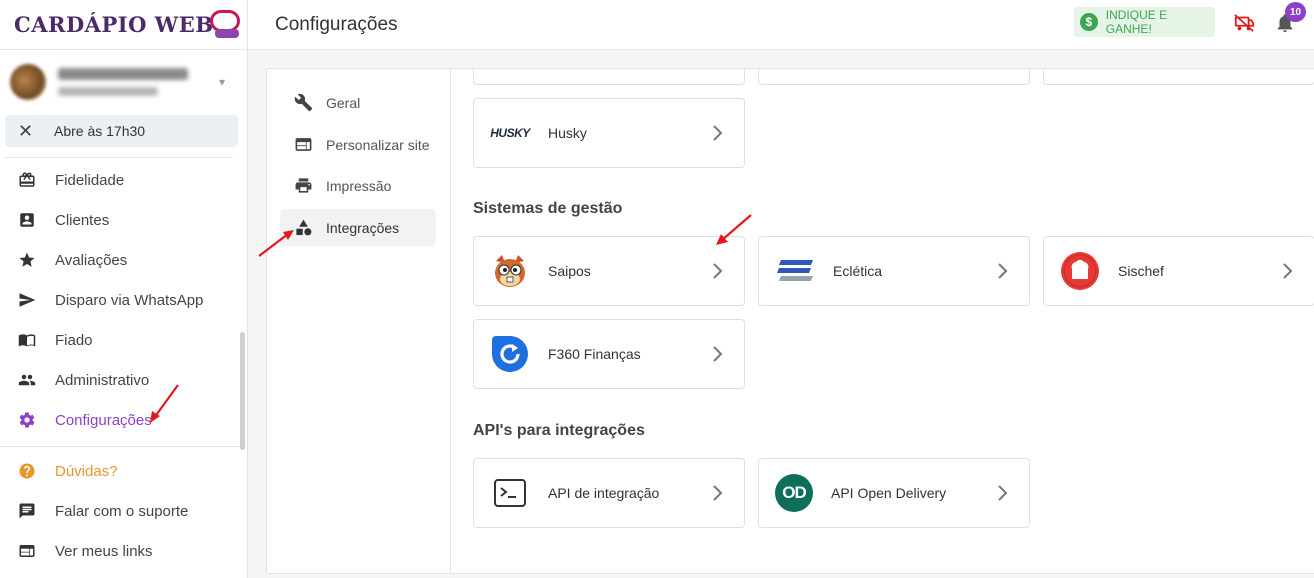 The image size is (1314, 578). What do you see at coordinates (358, 144) in the screenshot?
I see `settings-tab-personalizar: Personalizar site` at bounding box center [358, 144].